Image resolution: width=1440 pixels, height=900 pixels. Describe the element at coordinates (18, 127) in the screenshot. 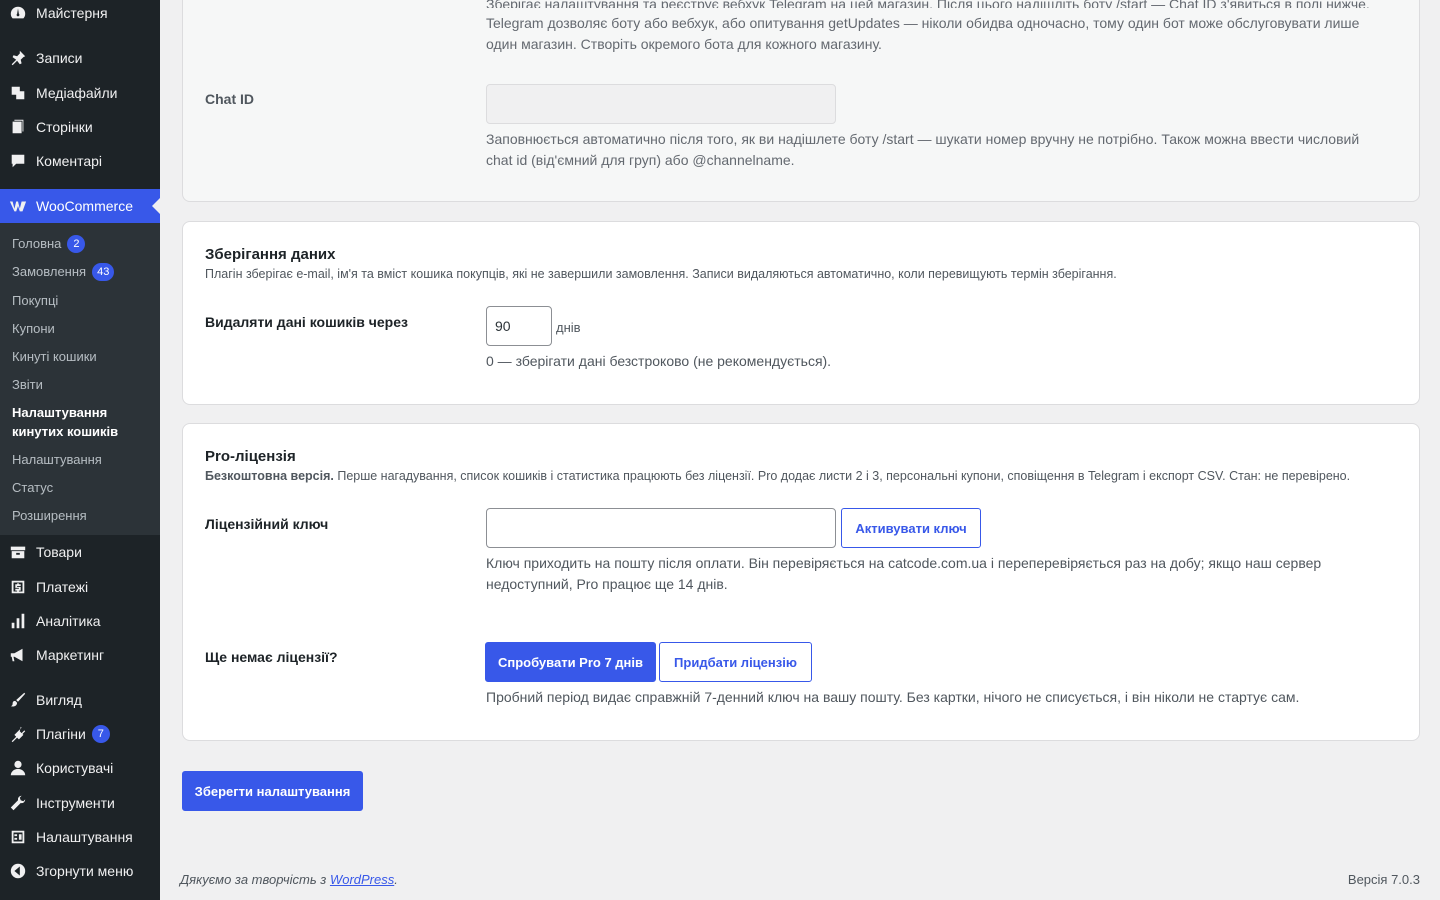

I see `pages-icon` at that location.